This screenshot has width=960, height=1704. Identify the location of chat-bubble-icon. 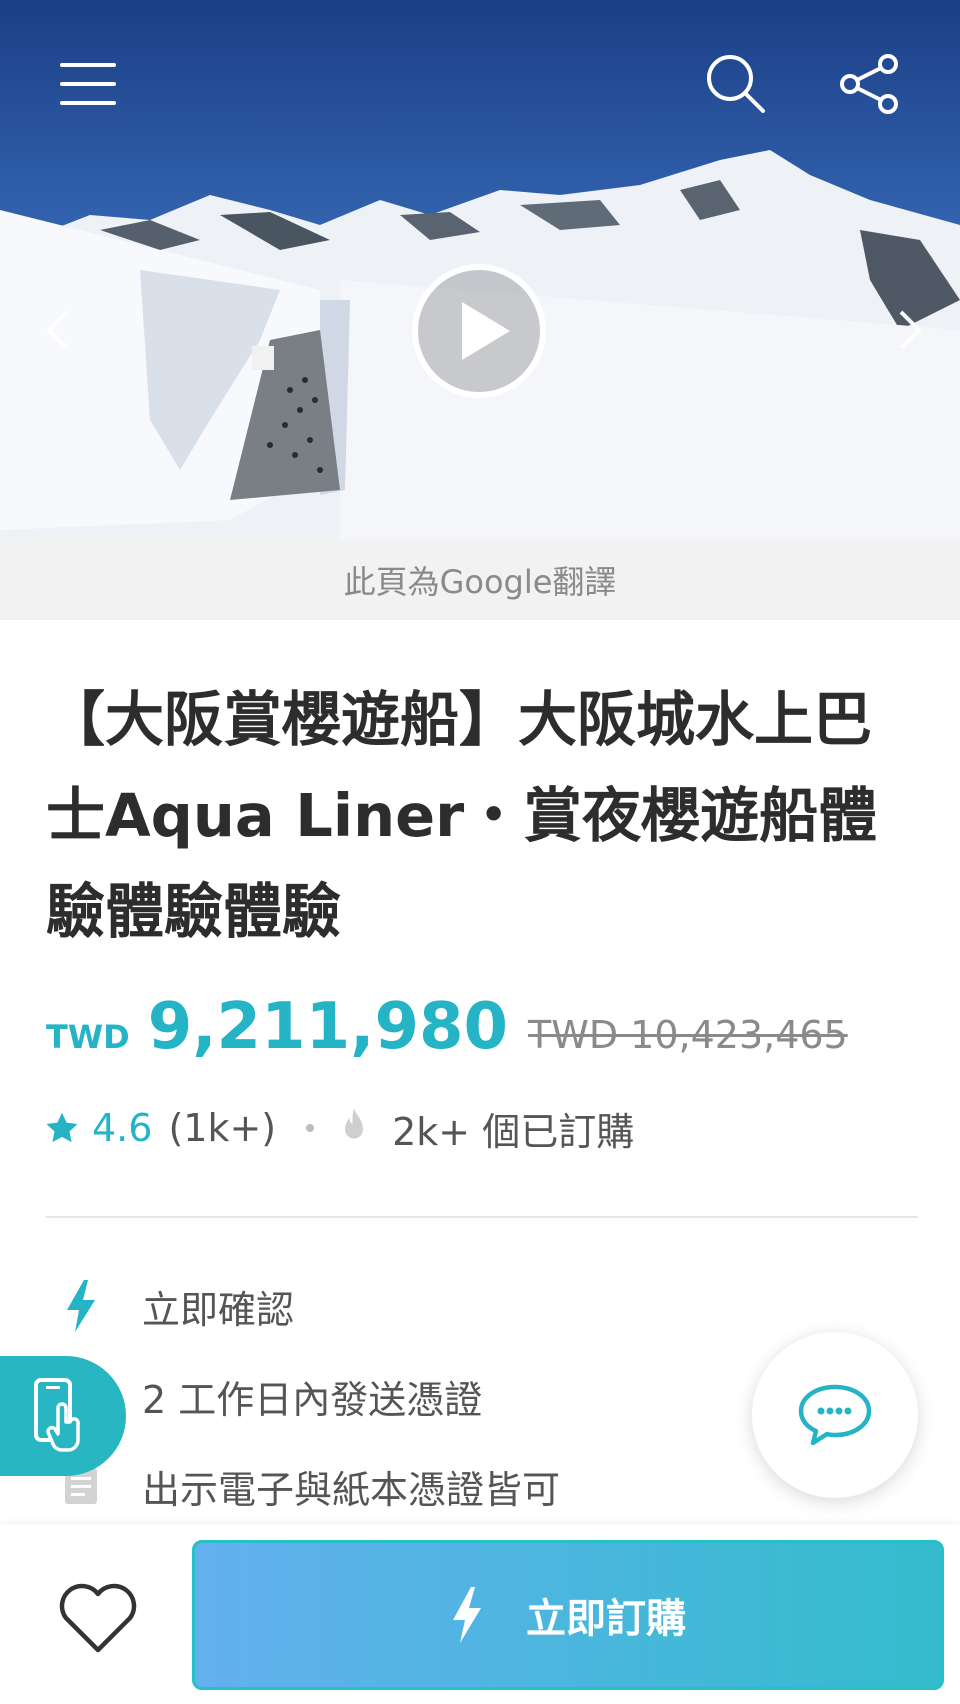
(835, 1415).